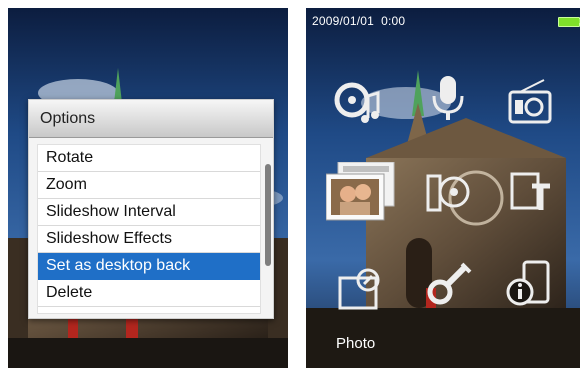  What do you see at coordinates (362, 290) in the screenshot?
I see `folder-icon` at bounding box center [362, 290].